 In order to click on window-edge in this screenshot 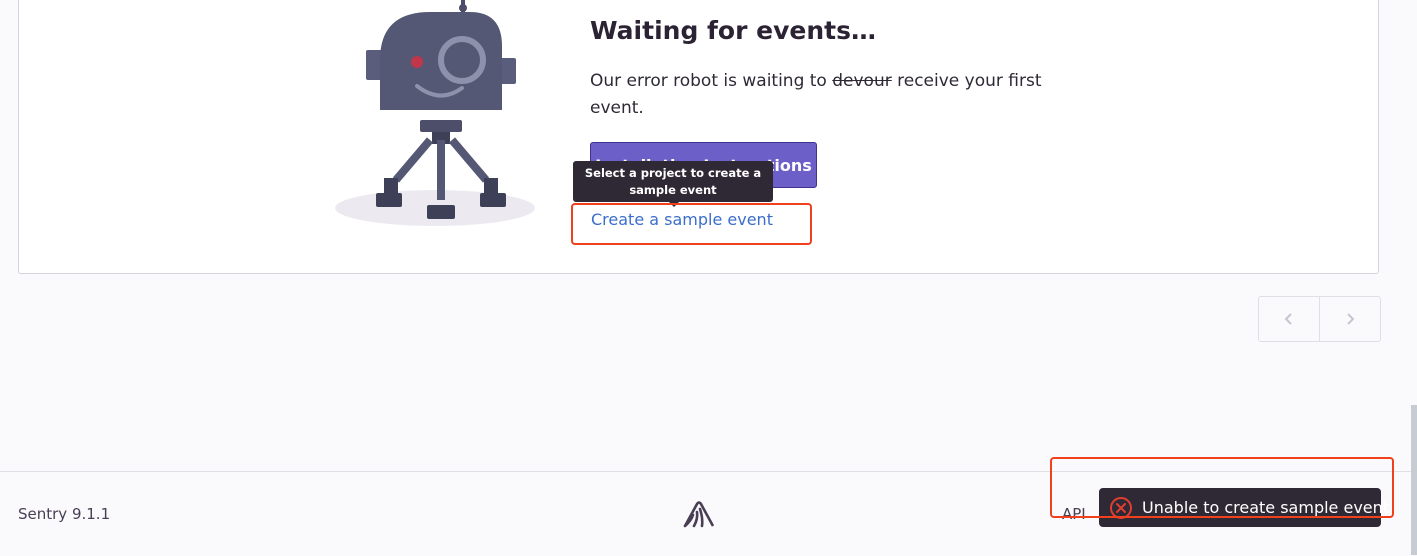, I will do `click(1414, 480)`.